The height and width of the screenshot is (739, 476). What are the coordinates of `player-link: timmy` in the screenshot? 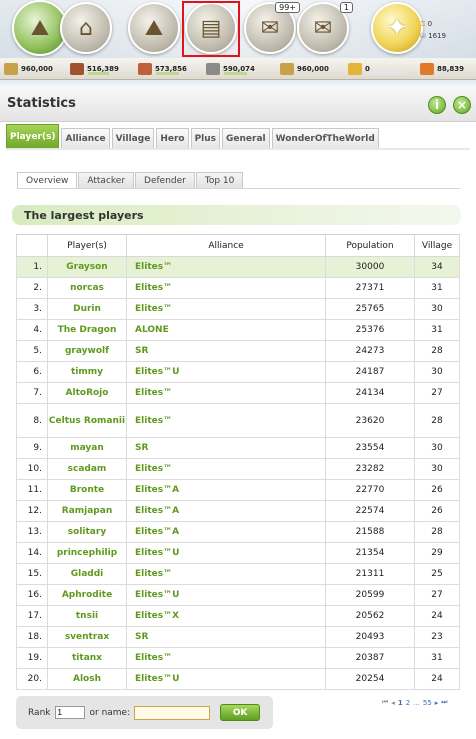 It's located at (87, 372).